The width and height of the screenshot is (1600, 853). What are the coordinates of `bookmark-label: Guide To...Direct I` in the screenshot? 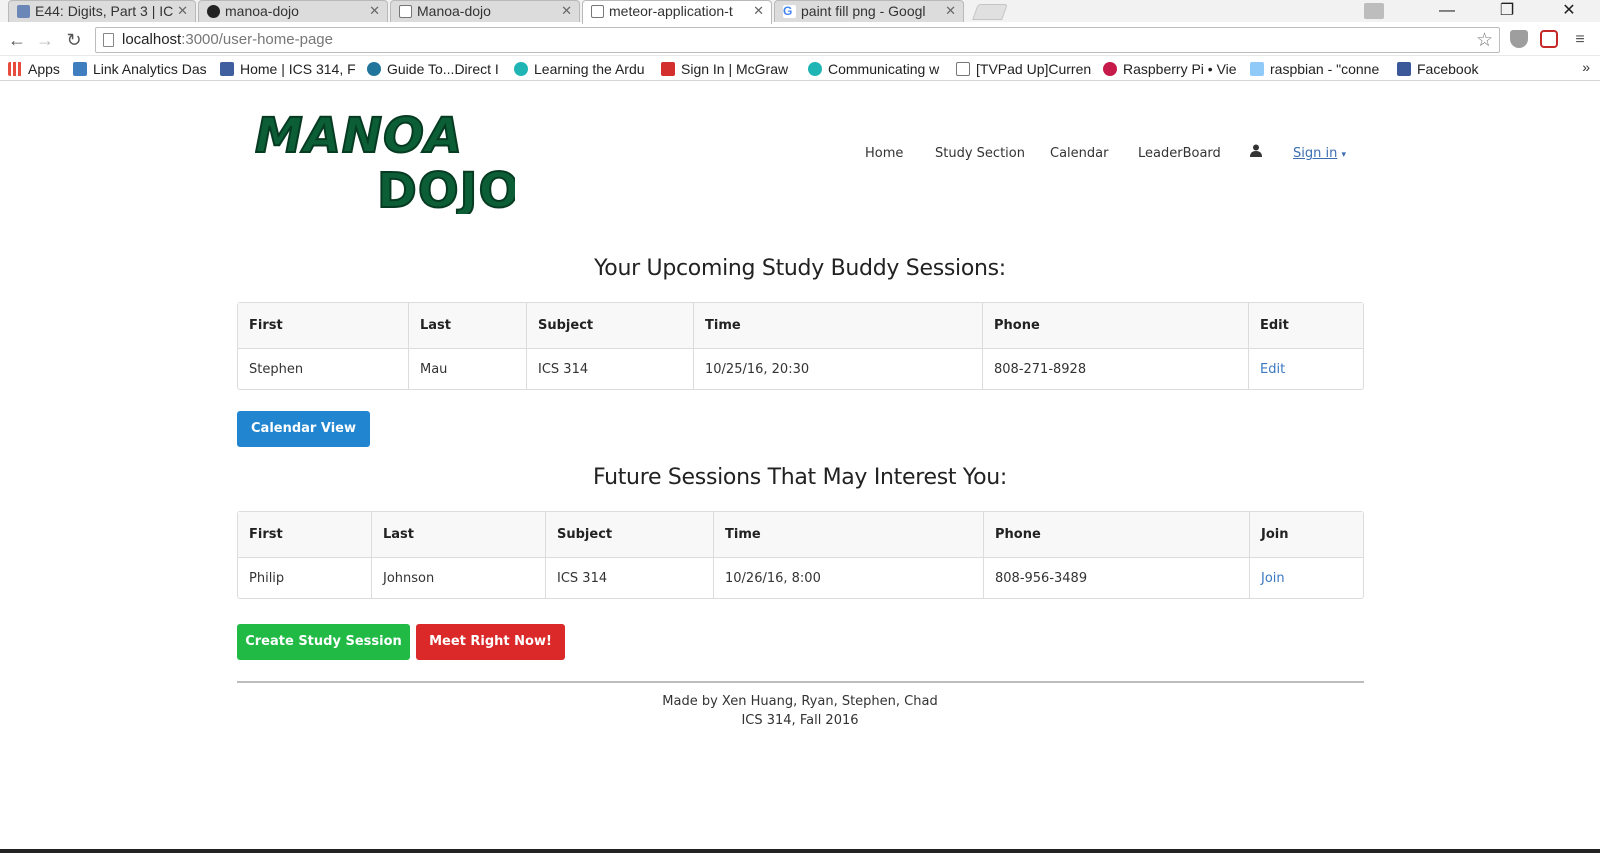 It's located at (443, 69).